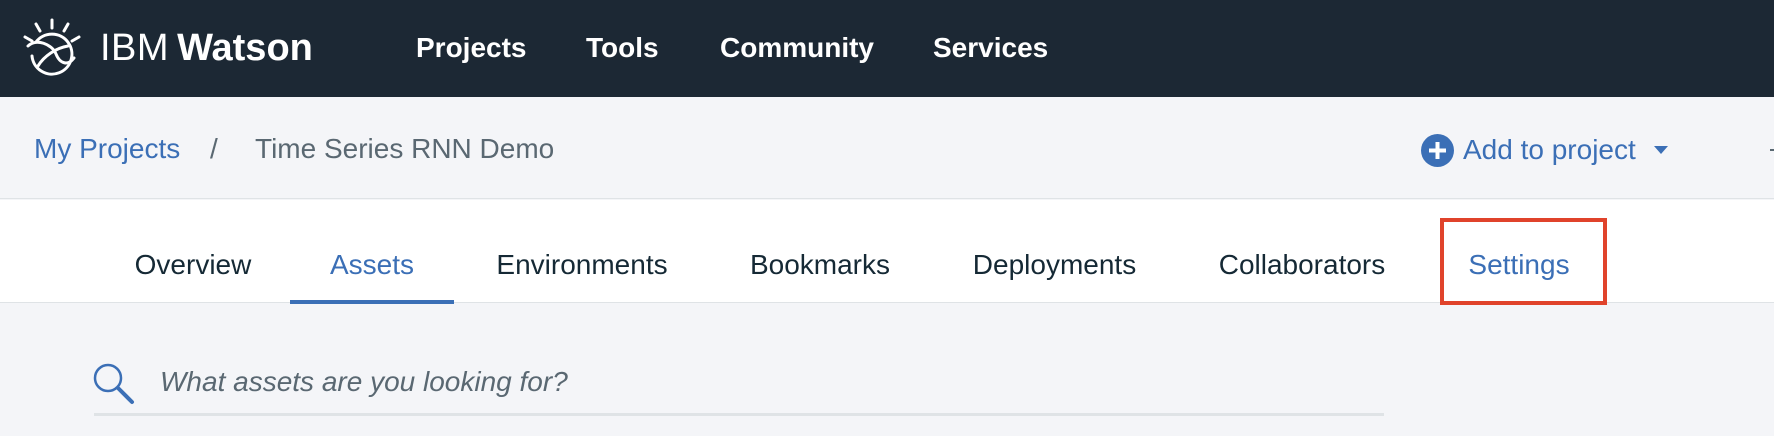  What do you see at coordinates (797, 48) in the screenshot?
I see `nav-item-community: Community` at bounding box center [797, 48].